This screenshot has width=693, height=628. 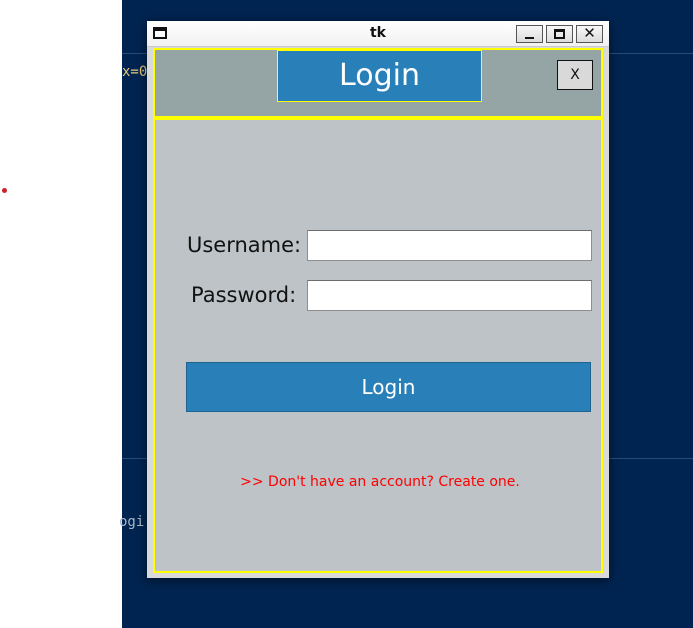 What do you see at coordinates (529, 38) in the screenshot?
I see `minimize-icon` at bounding box center [529, 38].